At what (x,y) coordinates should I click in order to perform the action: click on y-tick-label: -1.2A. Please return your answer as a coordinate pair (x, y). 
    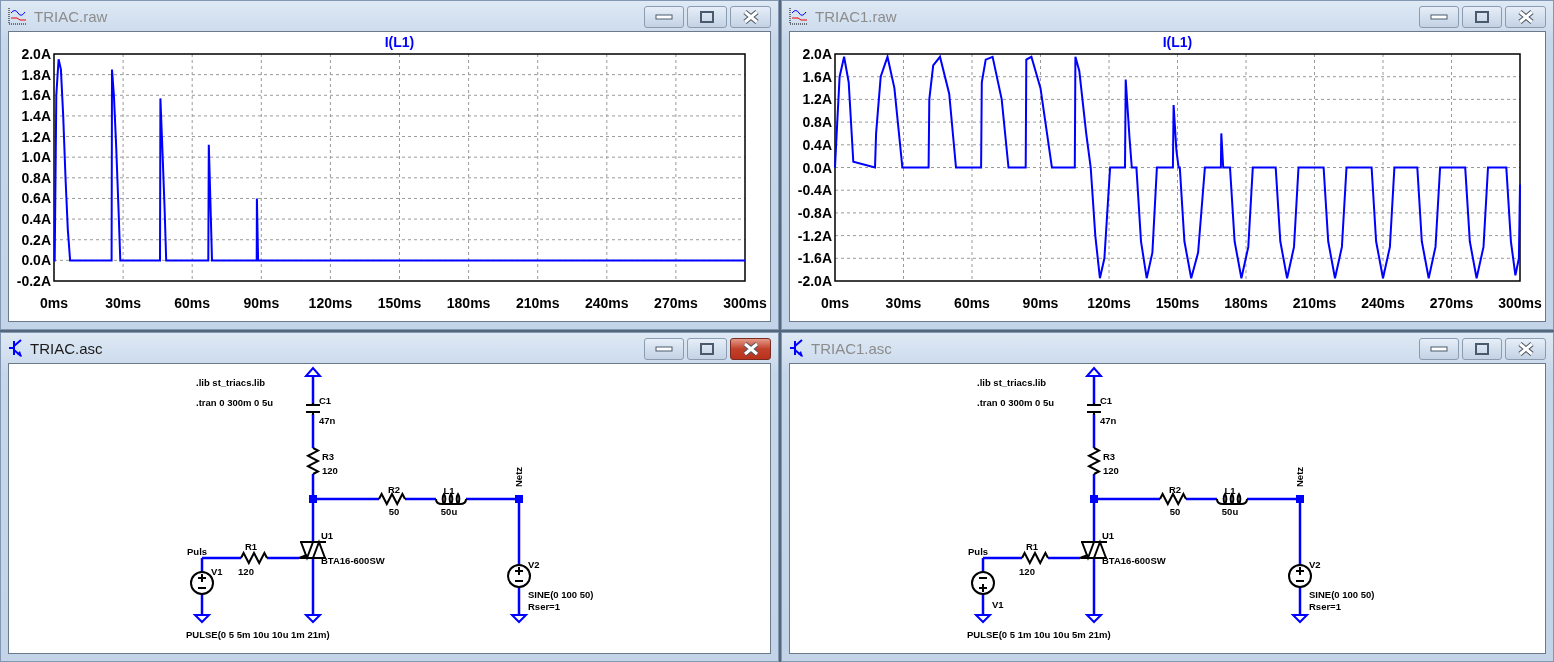
    Looking at the image, I should click on (814, 235).